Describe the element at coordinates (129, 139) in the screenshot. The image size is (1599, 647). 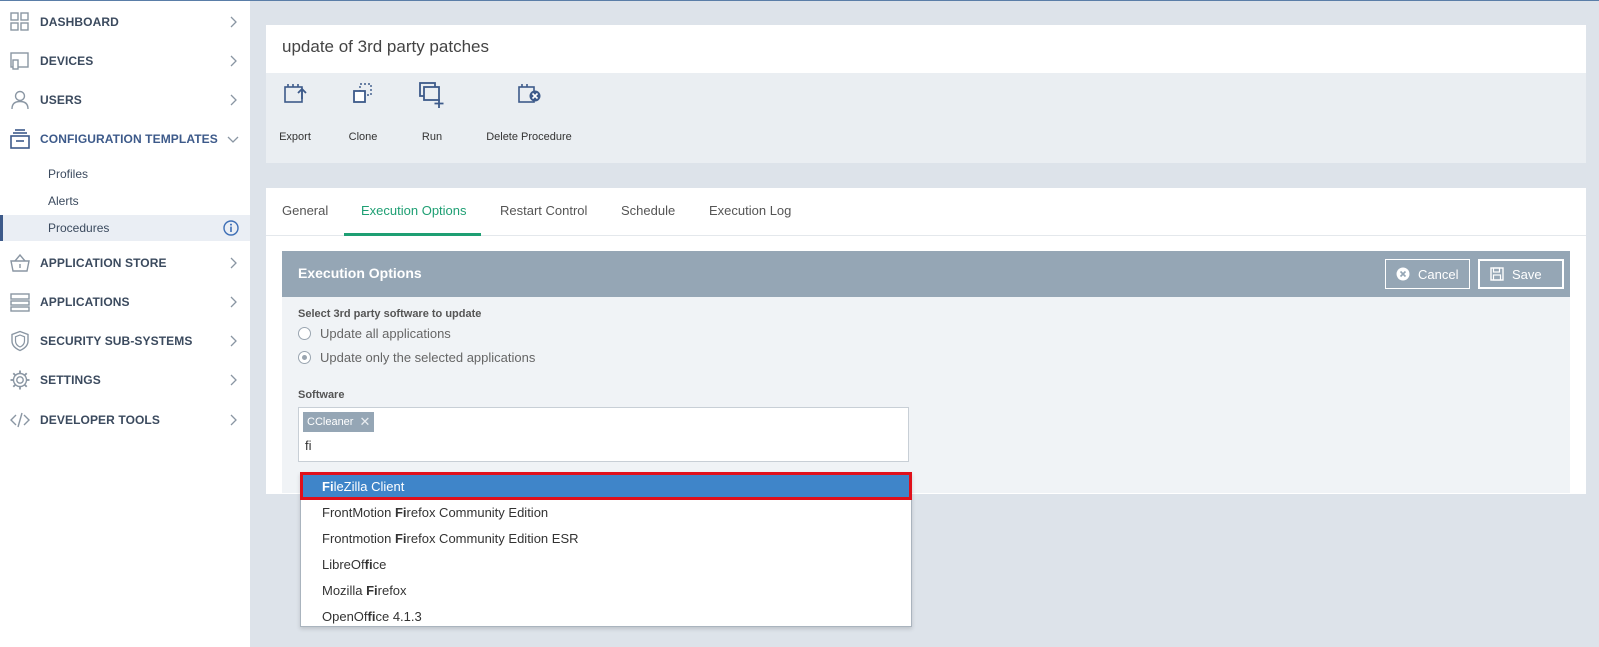
I see `sidebar-item-label: CONFIGURATION TEMPLATES` at that location.